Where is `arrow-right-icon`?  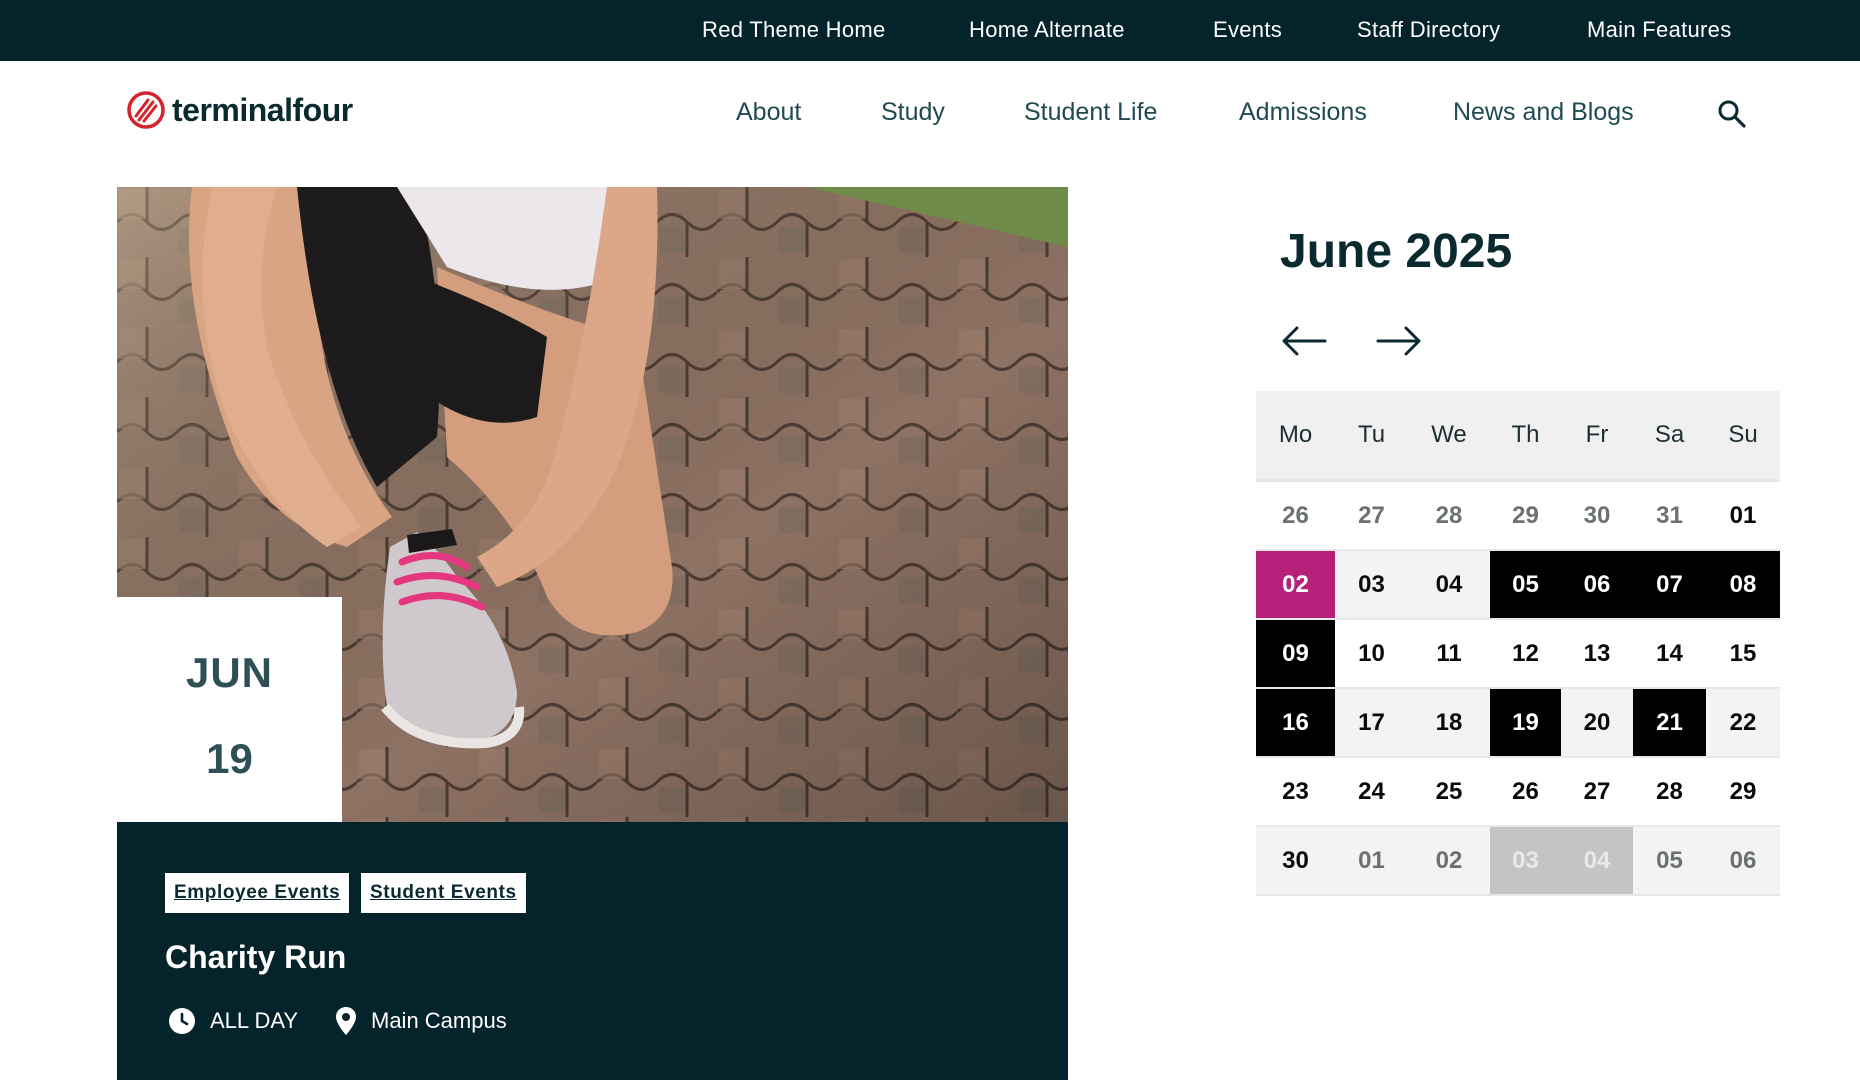 arrow-right-icon is located at coordinates (1398, 341).